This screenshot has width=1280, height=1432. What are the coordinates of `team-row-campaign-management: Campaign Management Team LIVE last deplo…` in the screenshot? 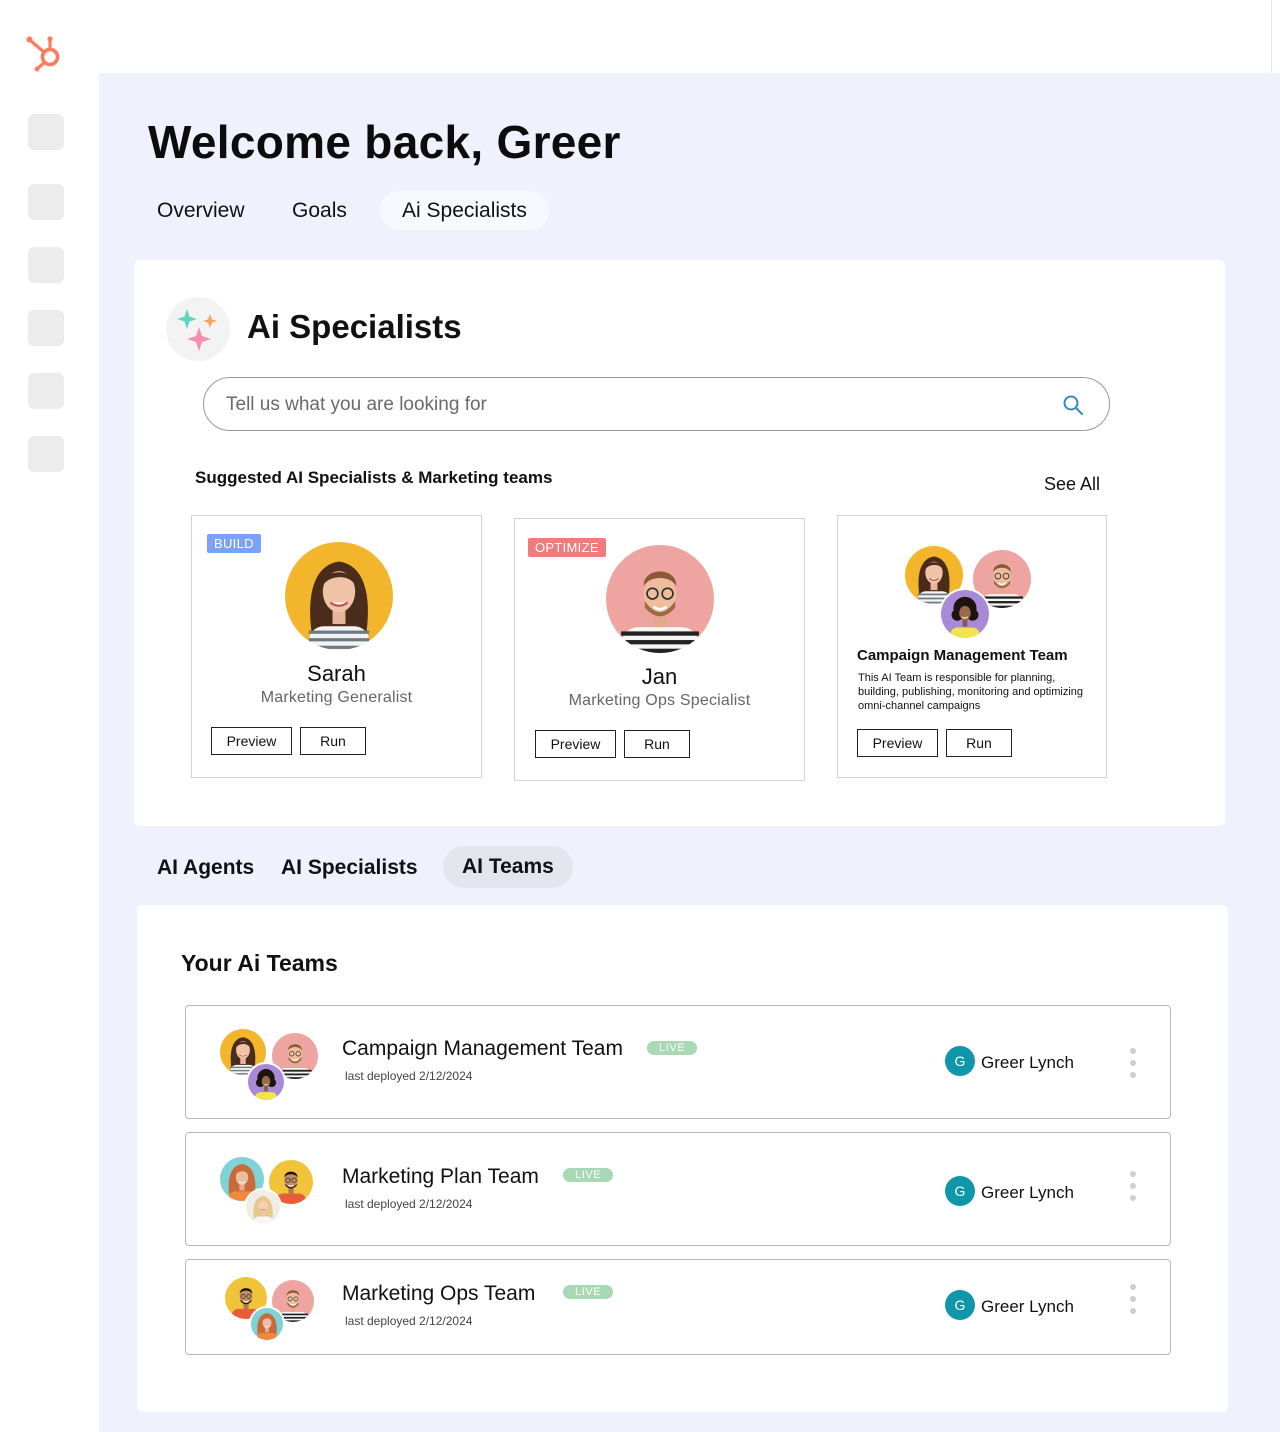 It's located at (678, 1062).